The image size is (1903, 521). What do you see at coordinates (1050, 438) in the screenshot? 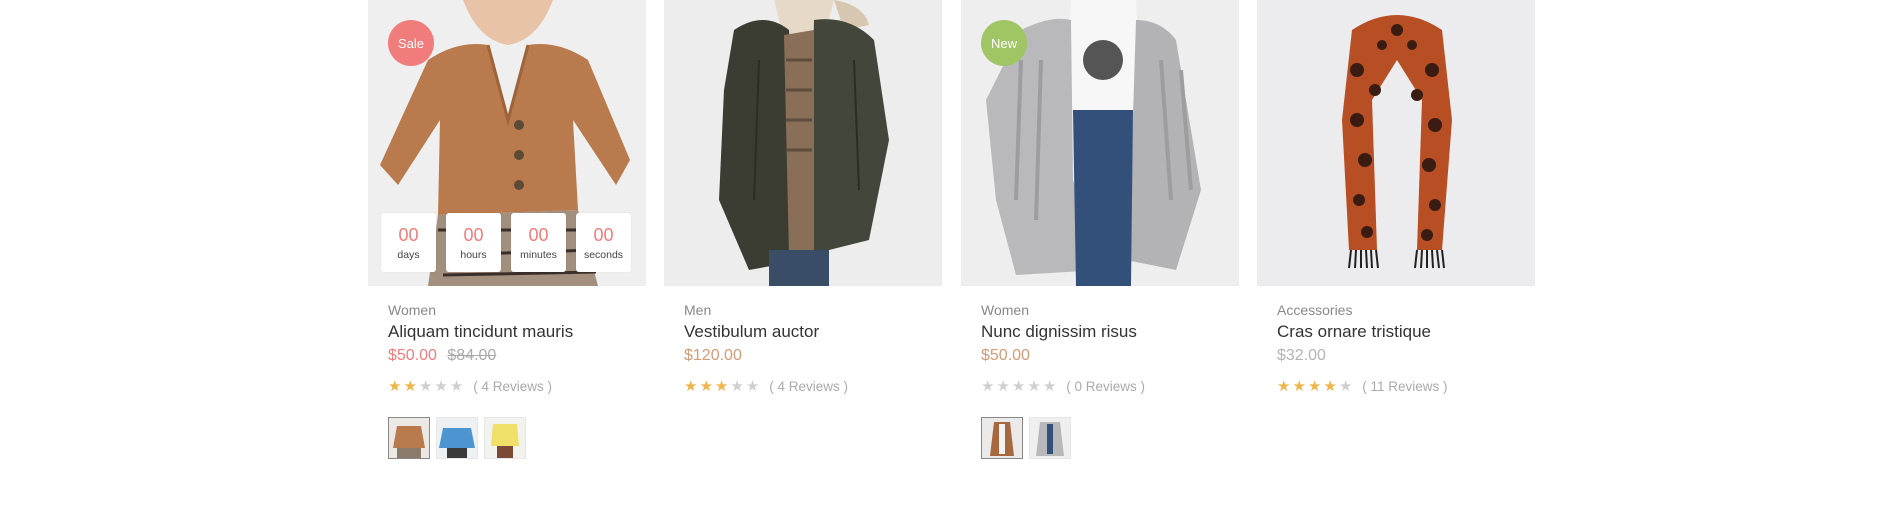
I see `swatch-grey-cardigan` at bounding box center [1050, 438].